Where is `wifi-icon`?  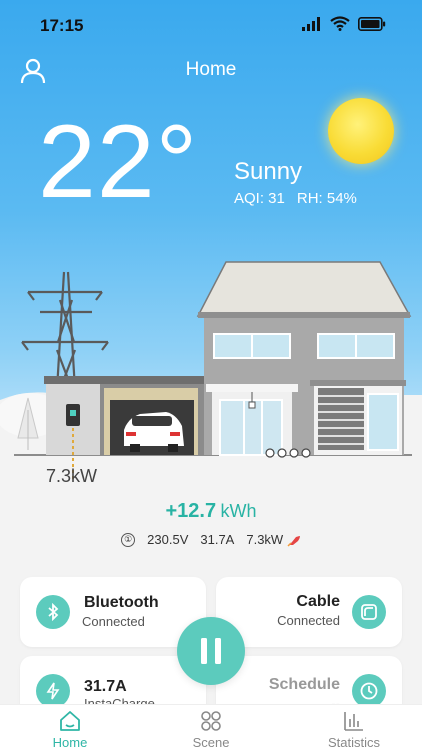 wifi-icon is located at coordinates (340, 23).